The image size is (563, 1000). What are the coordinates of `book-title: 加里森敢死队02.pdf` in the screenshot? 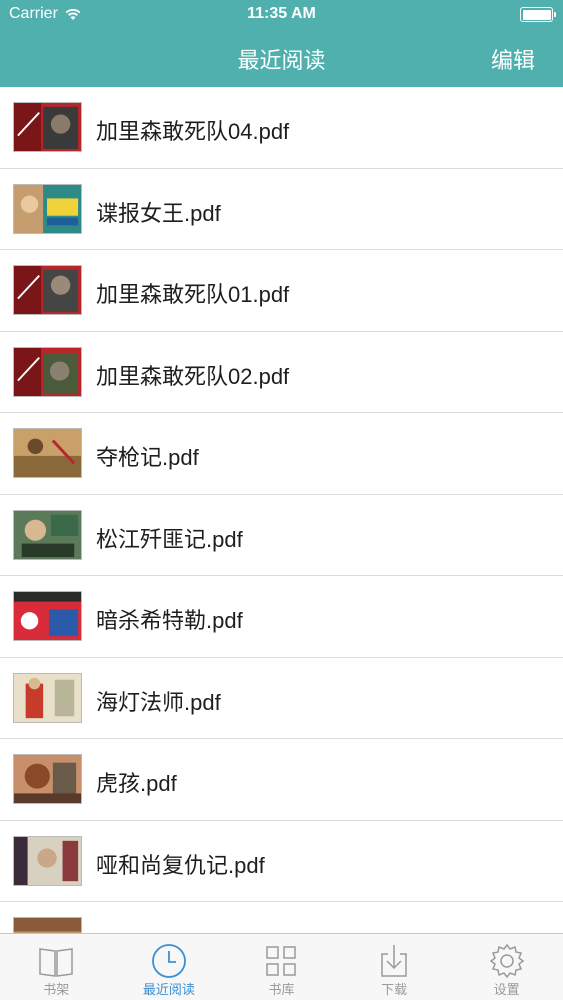 It's located at (193, 376).